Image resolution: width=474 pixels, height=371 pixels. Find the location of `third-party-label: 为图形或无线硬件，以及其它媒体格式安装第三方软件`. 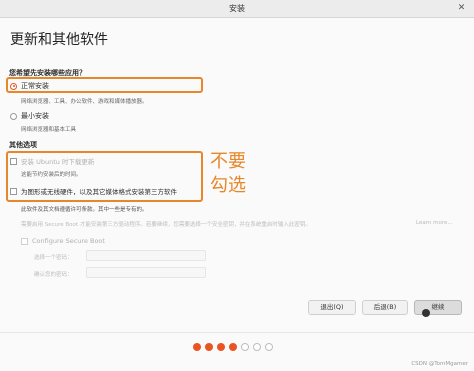

third-party-label: 为图形或无线硬件，以及其它媒体格式安装第三方软件 is located at coordinates (99, 192).